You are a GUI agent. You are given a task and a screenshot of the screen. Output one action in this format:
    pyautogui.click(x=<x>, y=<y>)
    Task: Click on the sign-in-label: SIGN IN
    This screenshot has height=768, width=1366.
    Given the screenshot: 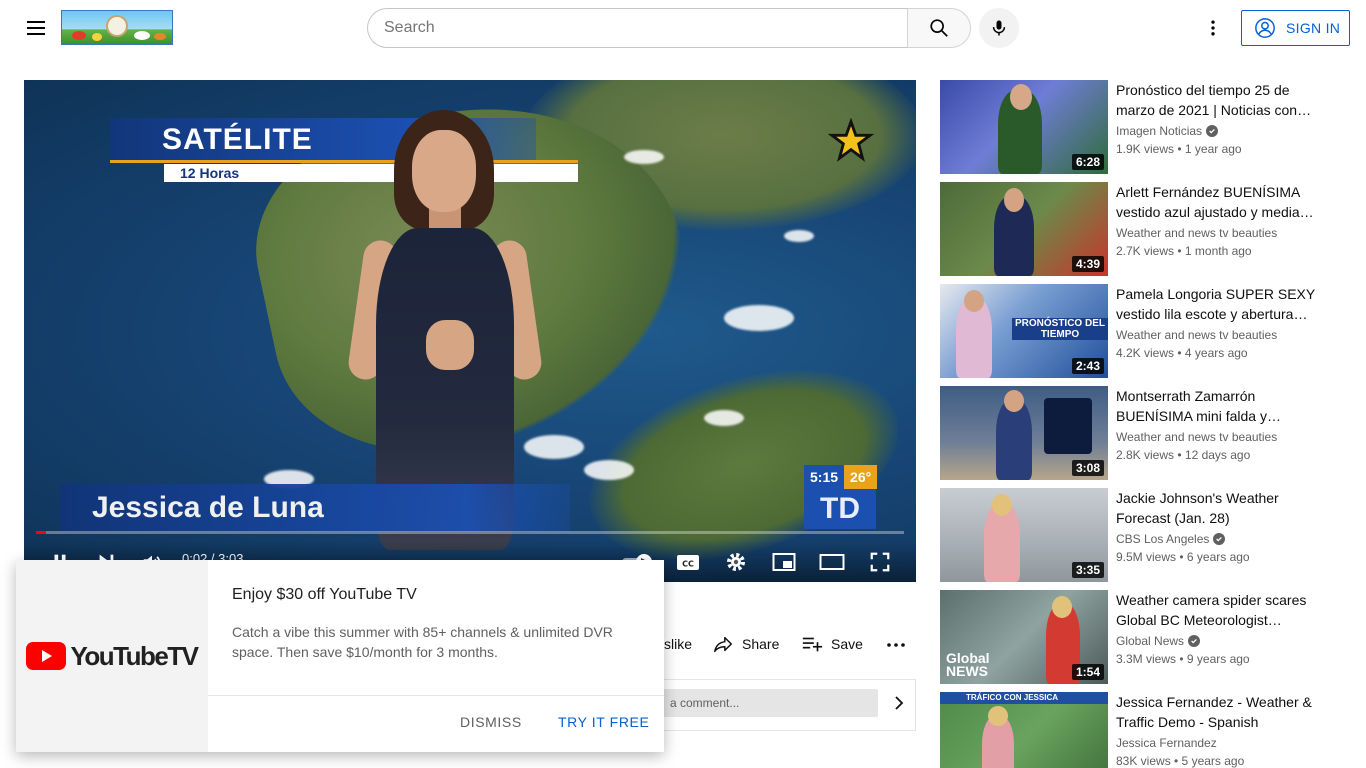 What is the action you would take?
    pyautogui.click(x=1313, y=28)
    